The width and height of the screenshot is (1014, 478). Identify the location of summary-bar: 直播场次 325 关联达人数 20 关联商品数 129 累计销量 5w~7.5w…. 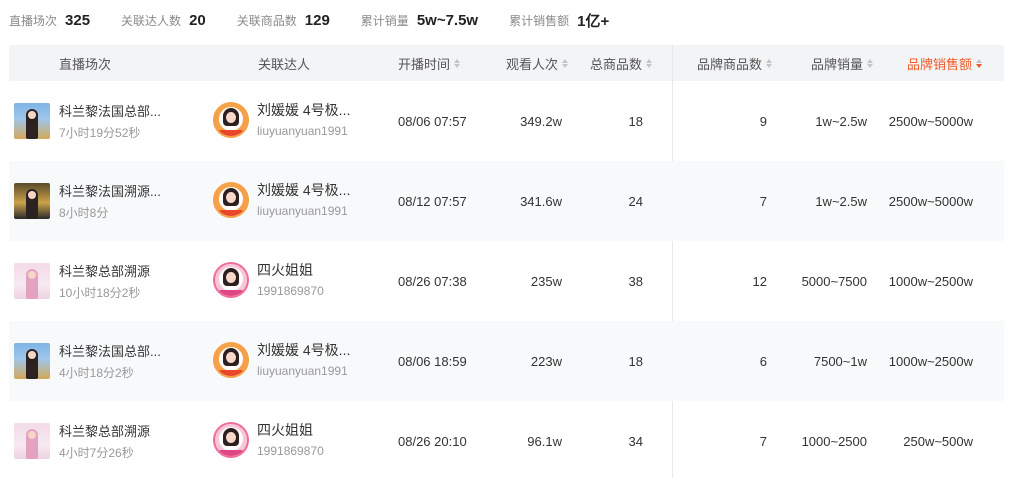
(324, 20).